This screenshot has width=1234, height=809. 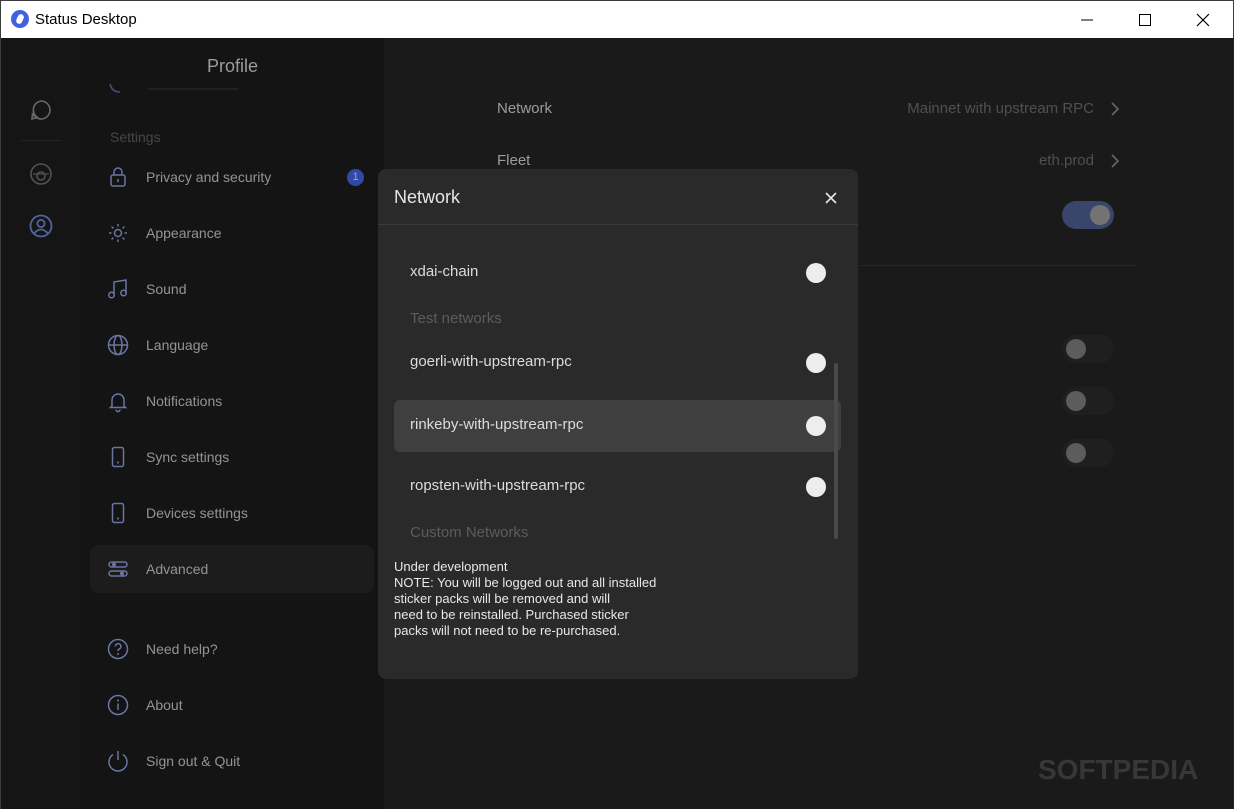 What do you see at coordinates (617, 487) in the screenshot?
I see `network-option-ropsten: ropsten-with-upstream-rpc` at bounding box center [617, 487].